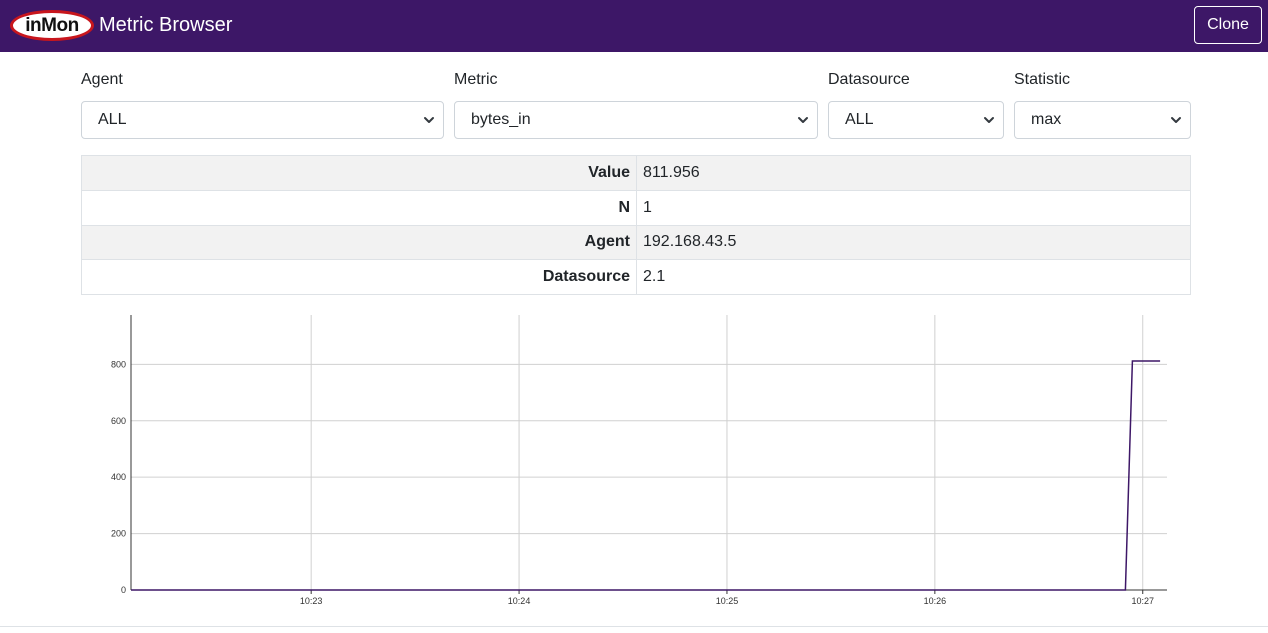 This screenshot has width=1268, height=633. I want to click on y-tick-label: 0, so click(123, 590).